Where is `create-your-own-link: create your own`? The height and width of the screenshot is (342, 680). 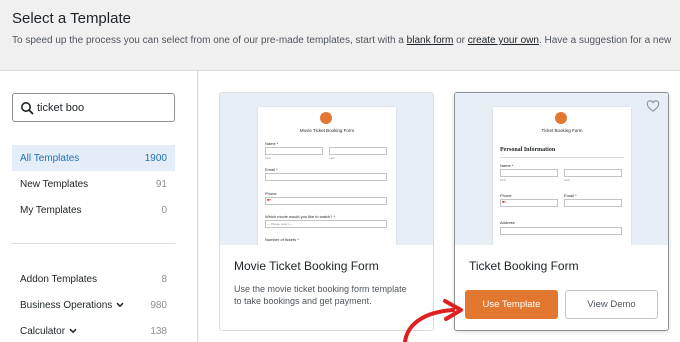
create-your-own-link: create your own is located at coordinates (503, 40).